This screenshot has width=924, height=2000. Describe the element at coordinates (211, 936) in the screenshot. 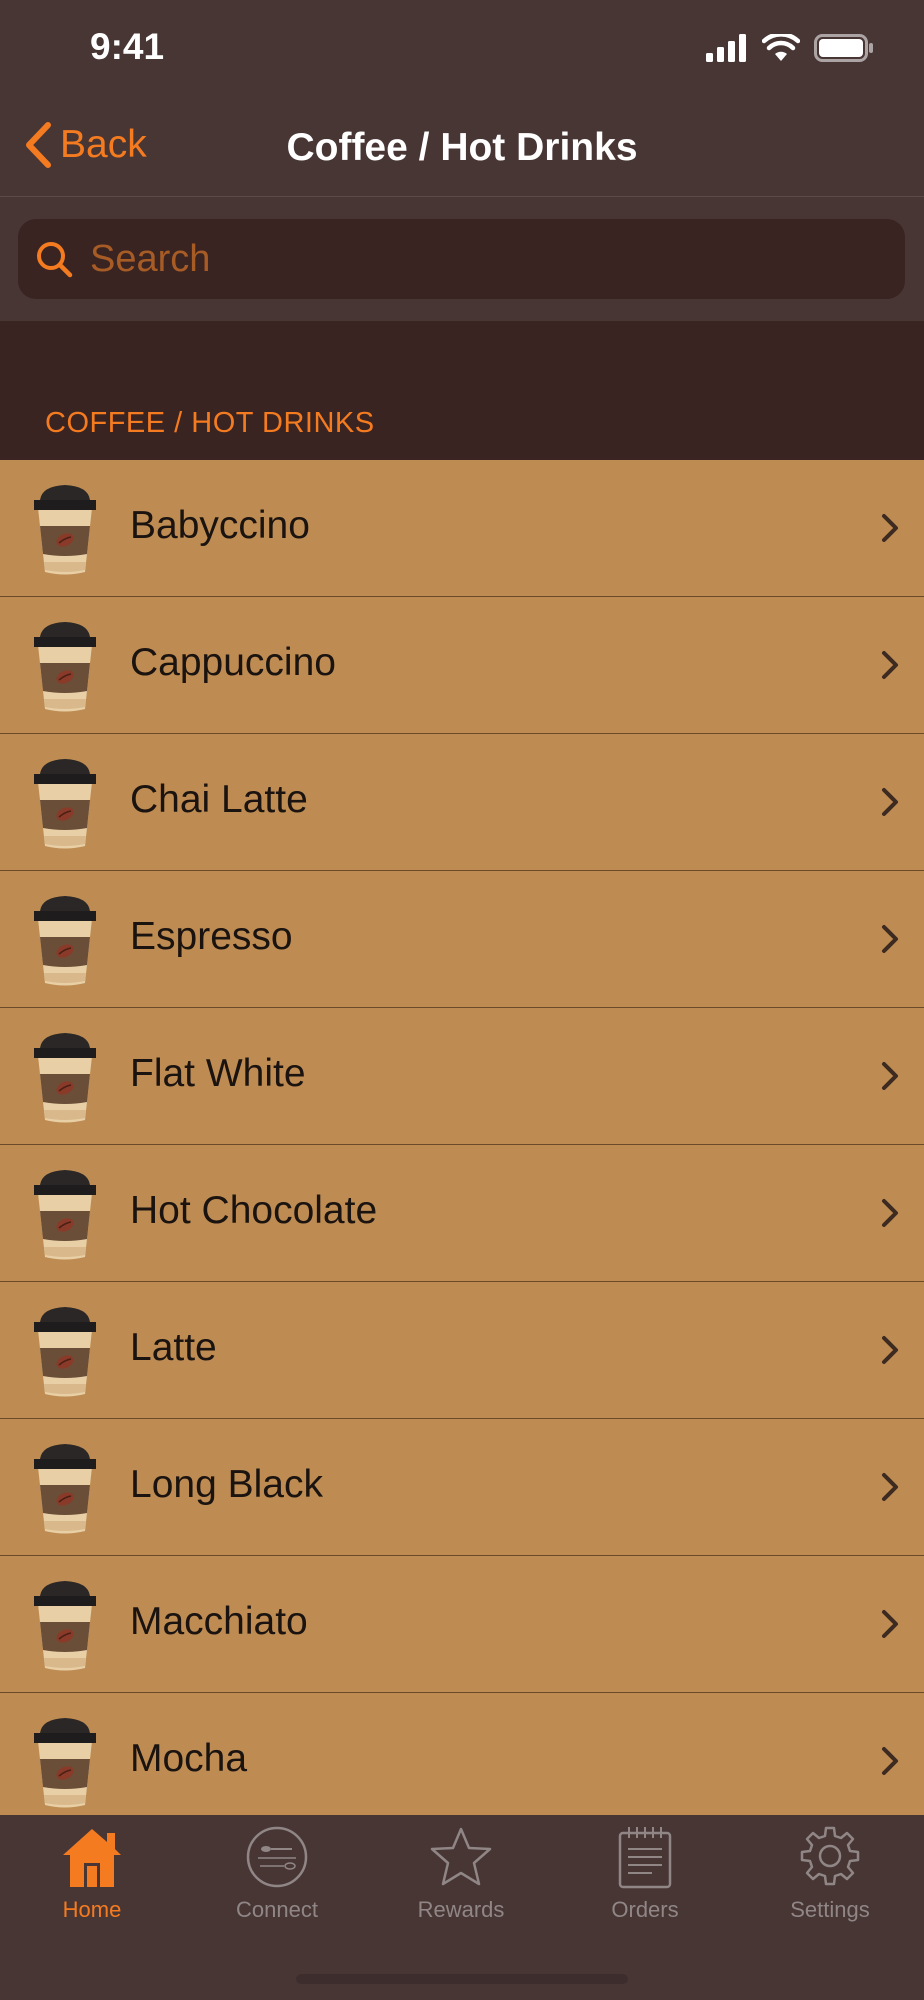

I see `list-item-label: Espresso` at that location.